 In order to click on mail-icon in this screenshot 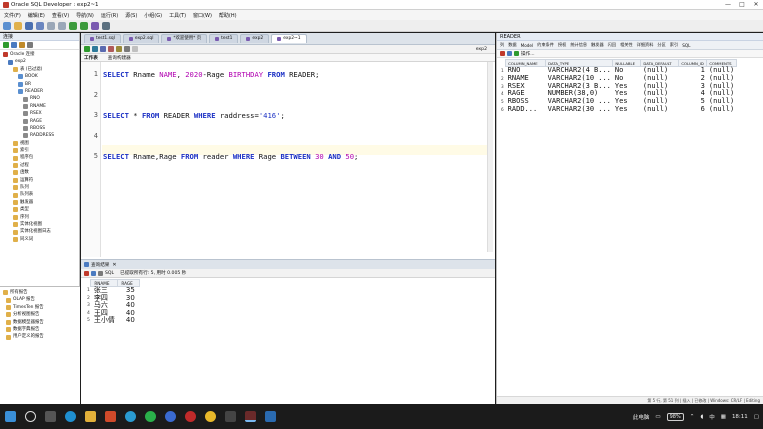, I will do `click(270, 416)`.